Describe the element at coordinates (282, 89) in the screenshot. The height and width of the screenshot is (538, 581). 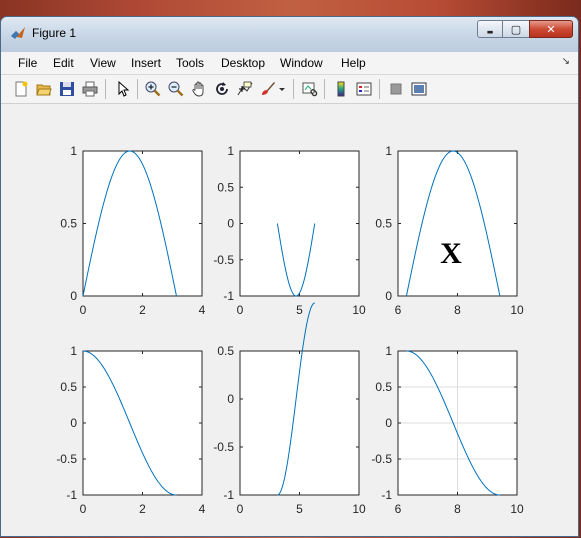
I see `brush-dropdown-icon` at that location.